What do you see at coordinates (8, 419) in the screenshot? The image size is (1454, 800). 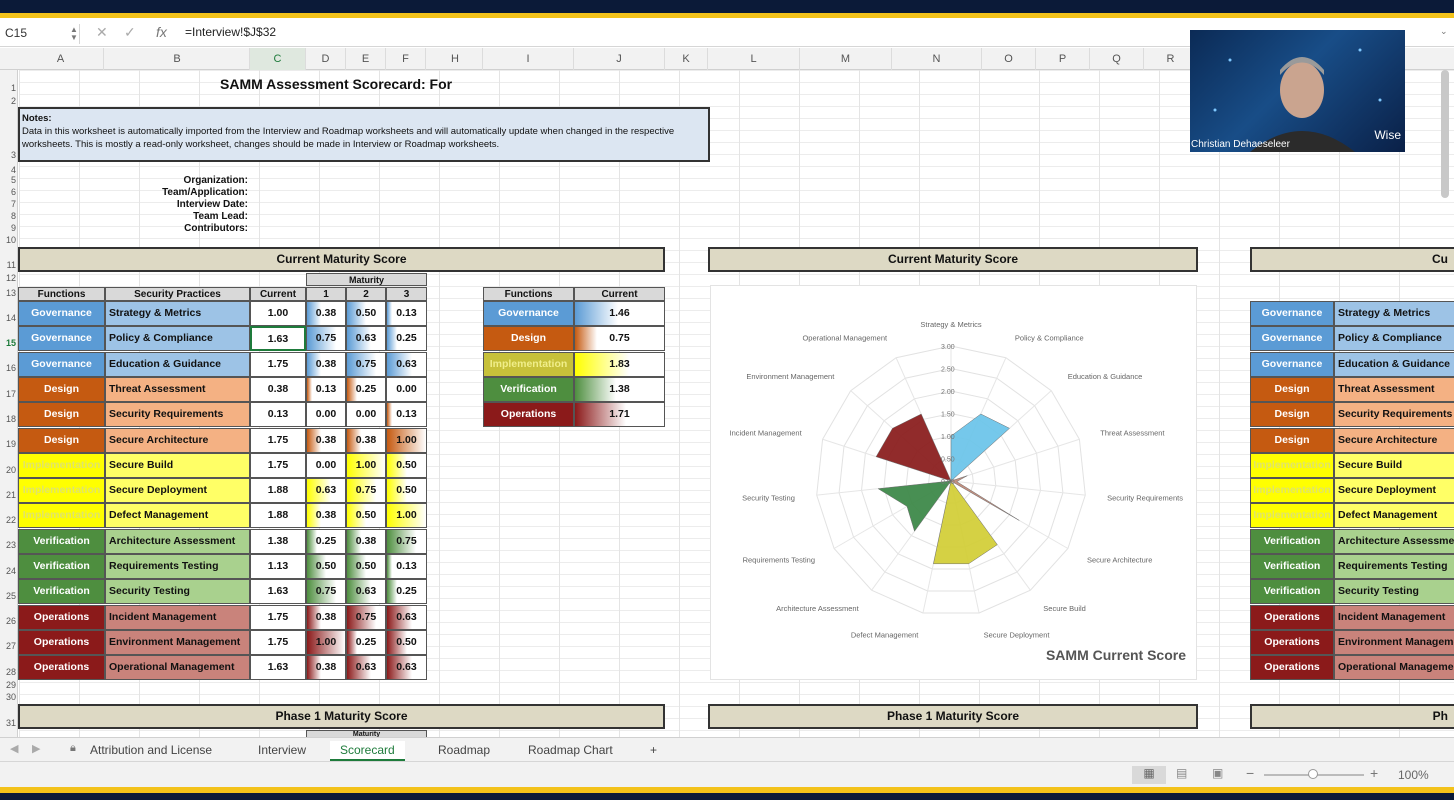 I see `row-header-18: 18` at bounding box center [8, 419].